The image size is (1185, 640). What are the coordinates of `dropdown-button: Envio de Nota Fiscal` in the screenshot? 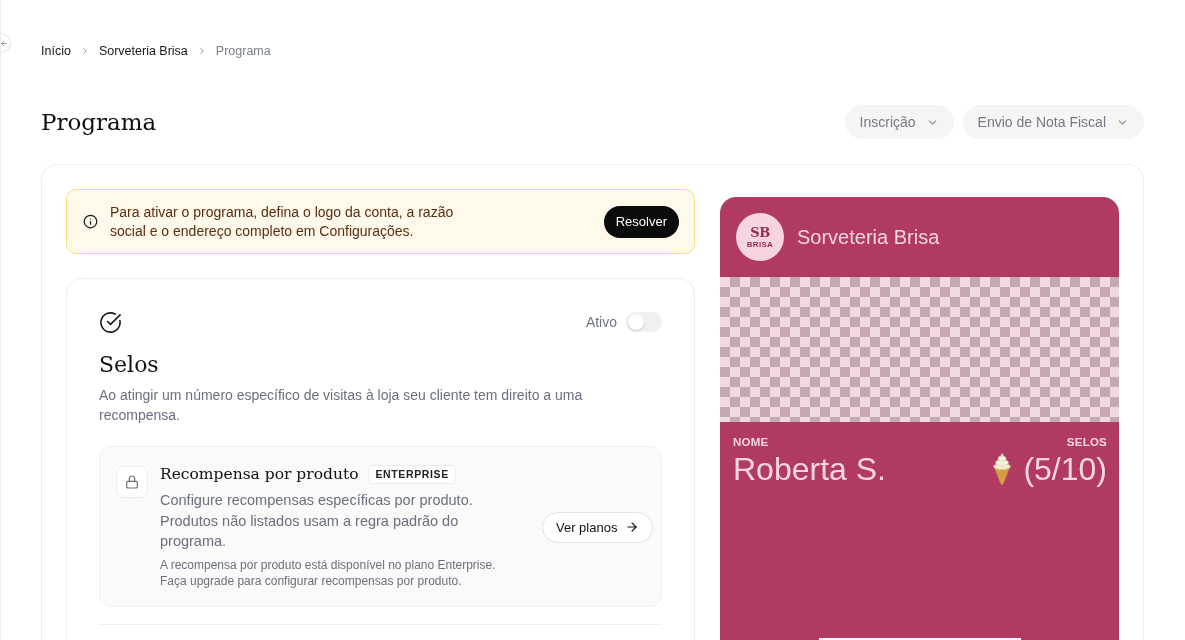 It's located at (1053, 122).